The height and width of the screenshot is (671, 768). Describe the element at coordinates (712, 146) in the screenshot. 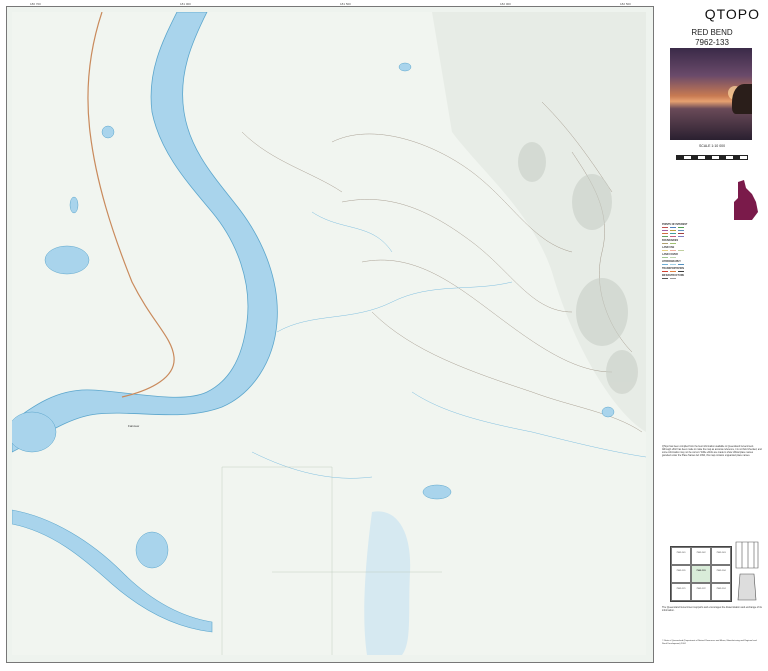

I see `scale-label: SCALE 1:10 000` at that location.